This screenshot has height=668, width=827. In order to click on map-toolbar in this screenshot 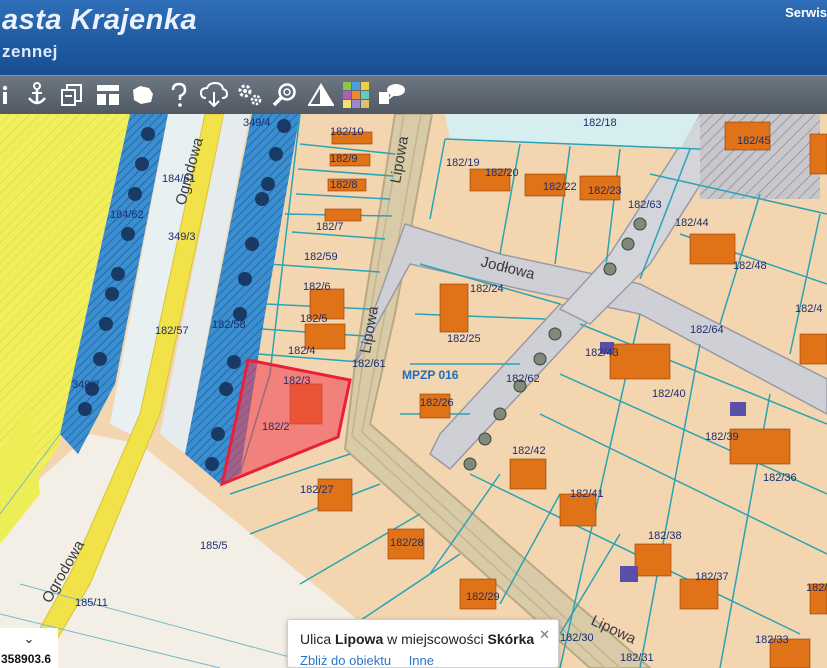, I will do `click(413, 94)`.